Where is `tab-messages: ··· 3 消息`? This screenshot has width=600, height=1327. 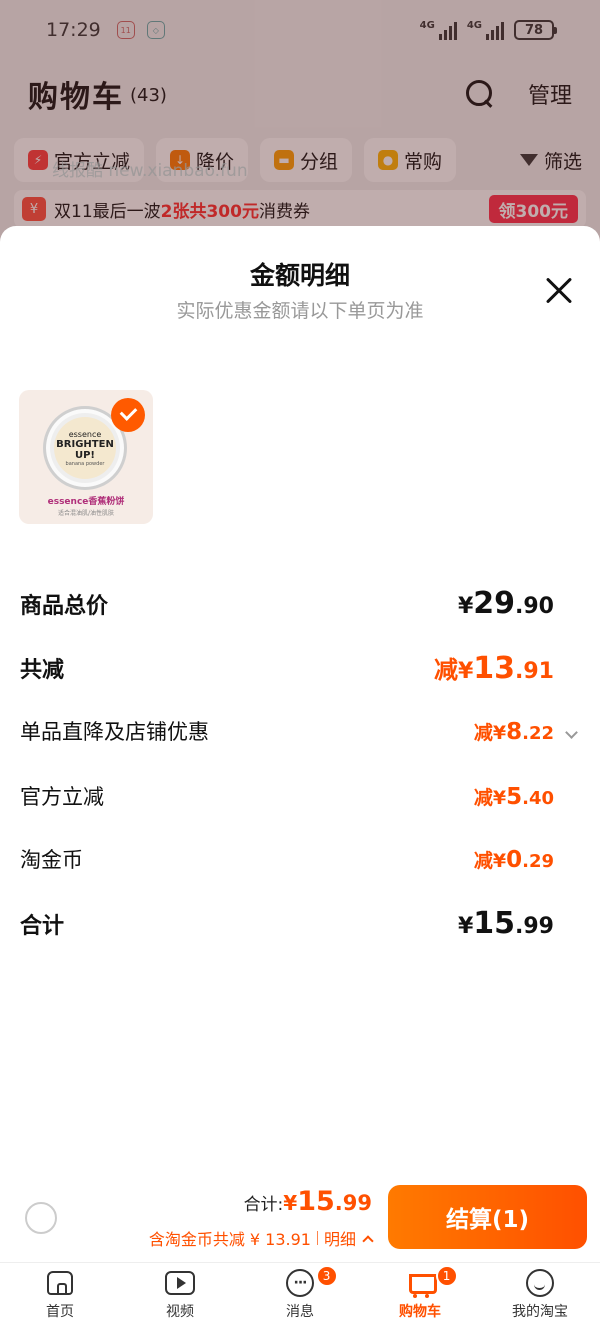 tab-messages: ··· 3 消息 is located at coordinates (300, 1295).